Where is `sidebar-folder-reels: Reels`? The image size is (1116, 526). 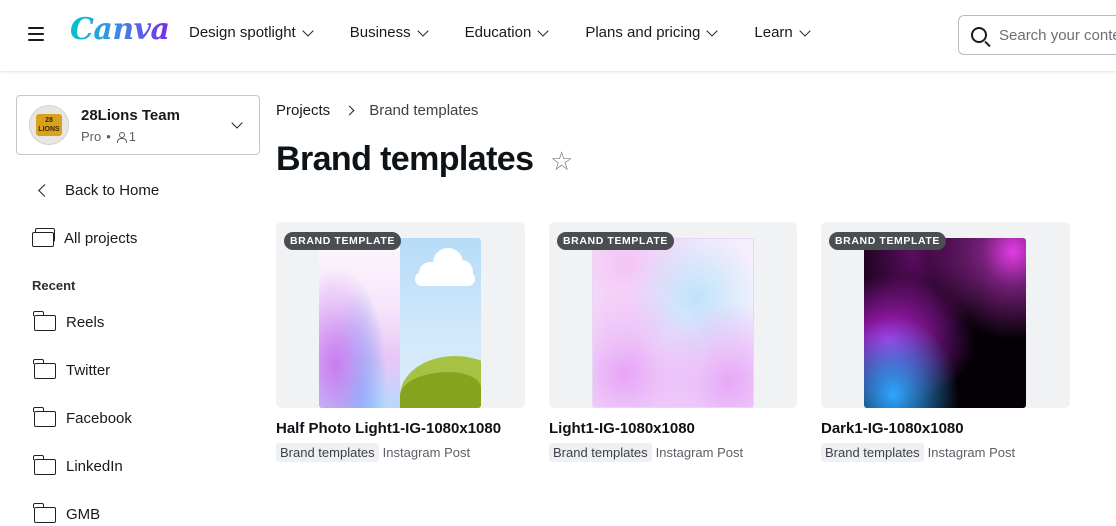 sidebar-folder-reels: Reels is located at coordinates (69, 320).